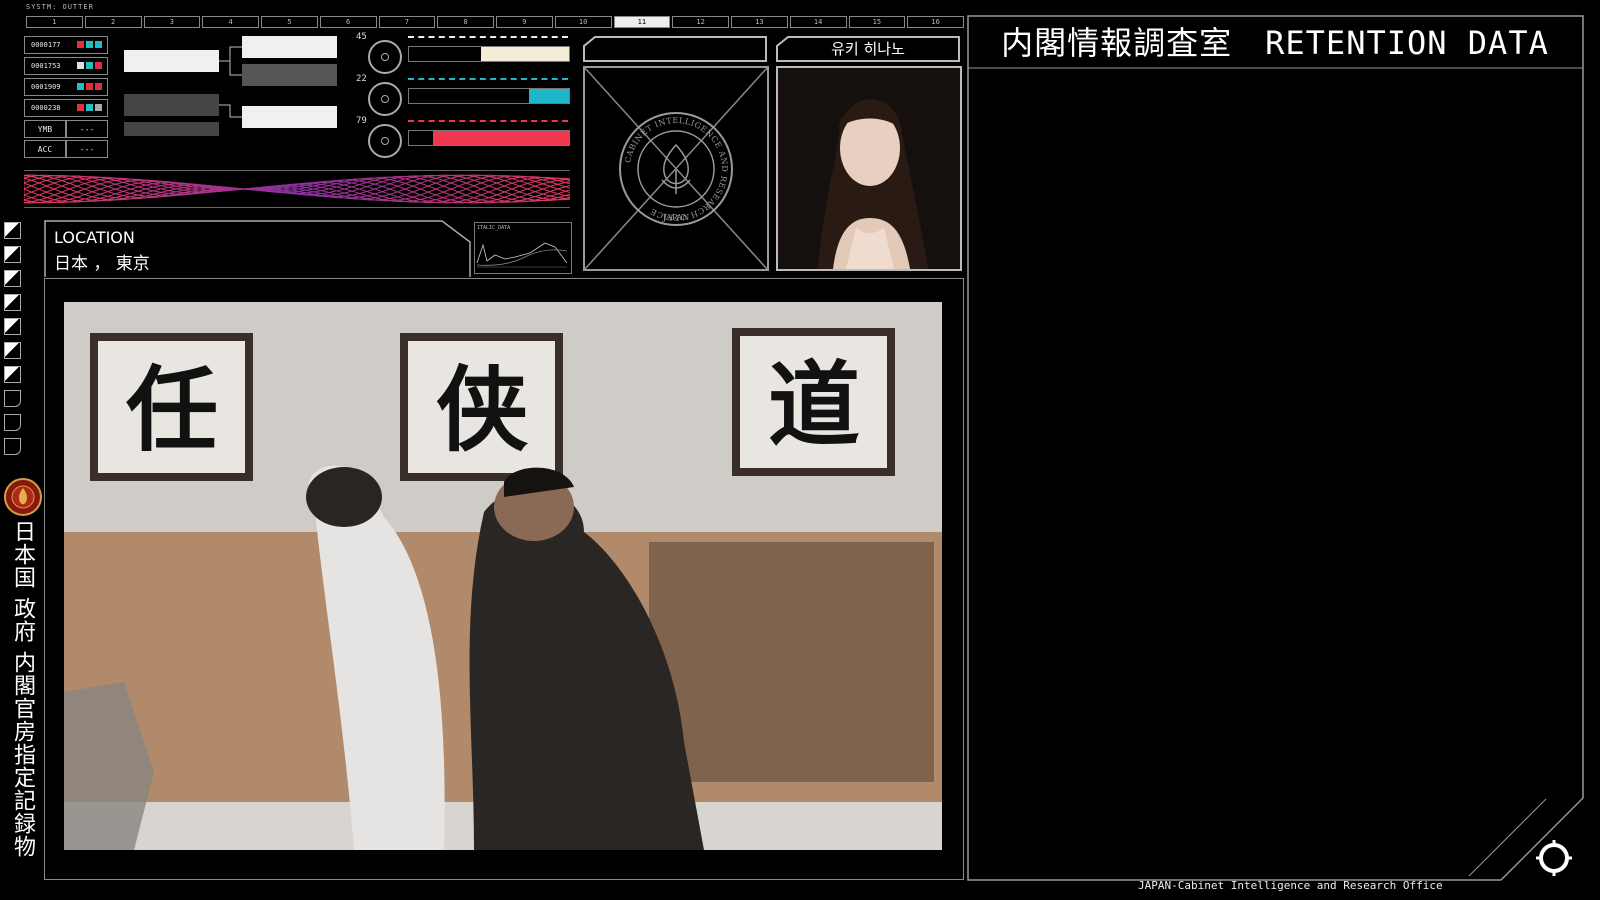 The width and height of the screenshot is (1600, 900). Describe the element at coordinates (818, 22) in the screenshot. I see `tab-14: 14` at that location.